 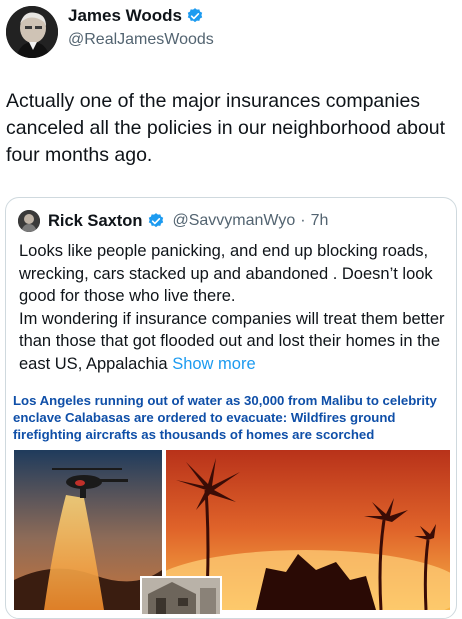 What do you see at coordinates (95, 221) in the screenshot?
I see `quoted-author-name: Rick Saxton` at bounding box center [95, 221].